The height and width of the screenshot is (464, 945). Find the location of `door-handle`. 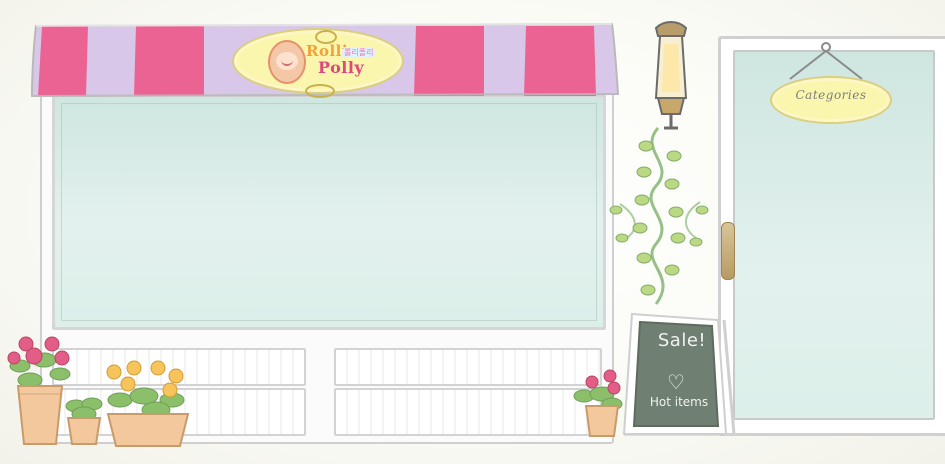

door-handle is located at coordinates (728, 251).